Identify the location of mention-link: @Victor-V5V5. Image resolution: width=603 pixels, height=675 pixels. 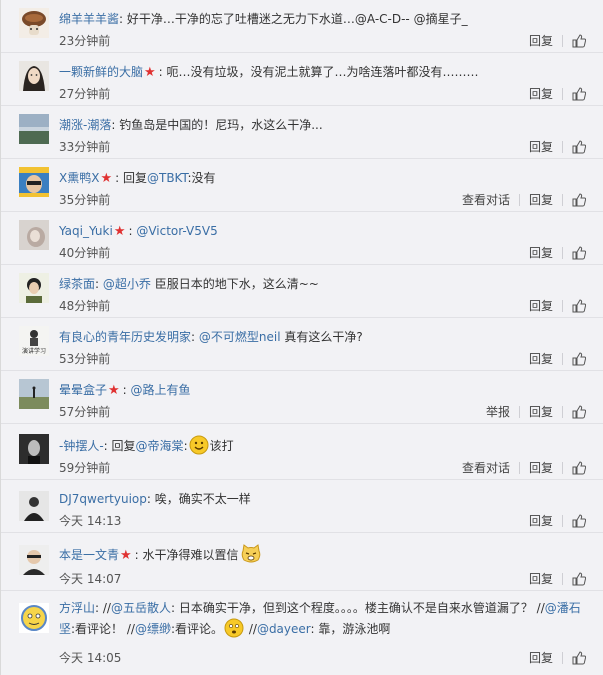
(176, 231).